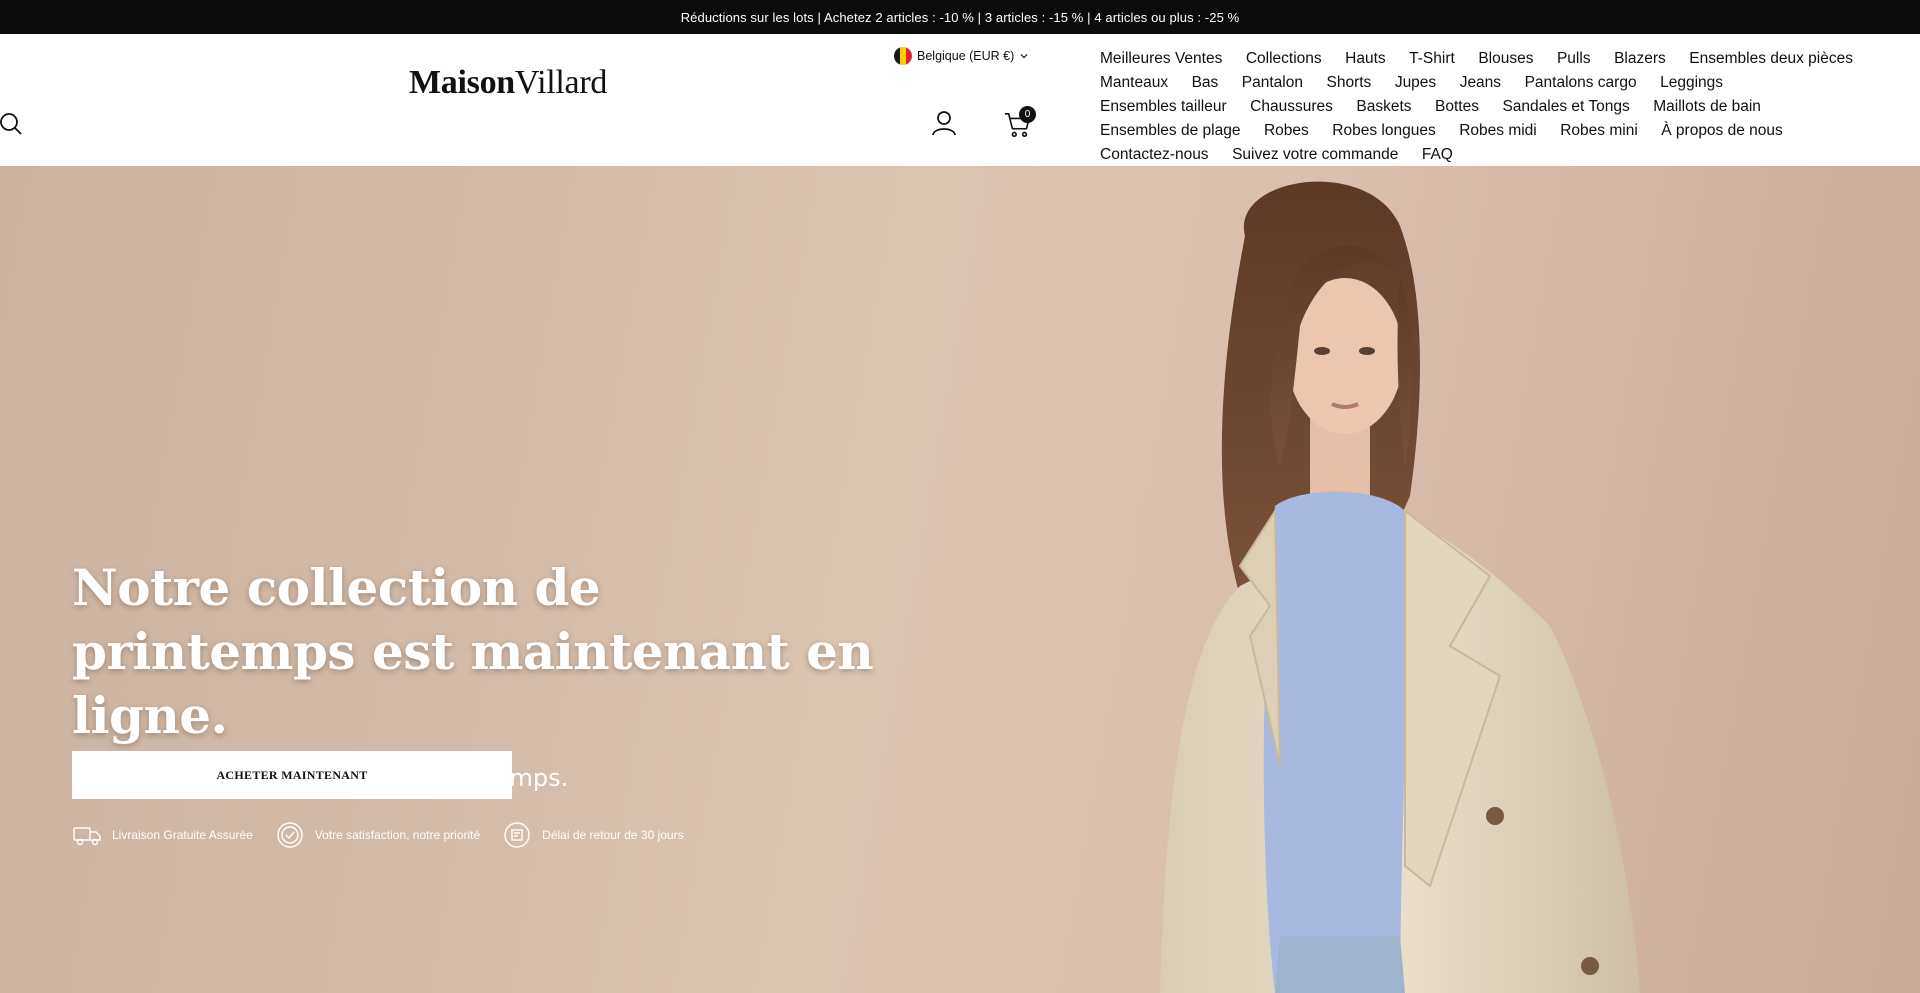  Describe the element at coordinates (1565, 107) in the screenshot. I see `nav-link: Sandales et Tongs` at that location.